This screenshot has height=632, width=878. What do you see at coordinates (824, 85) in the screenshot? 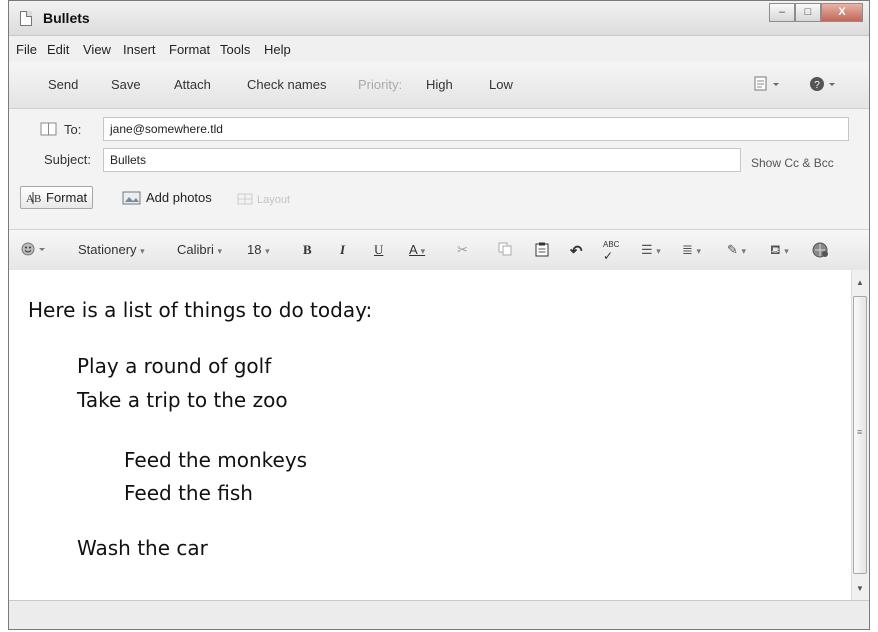
I see `help-icon: ?` at bounding box center [824, 85].